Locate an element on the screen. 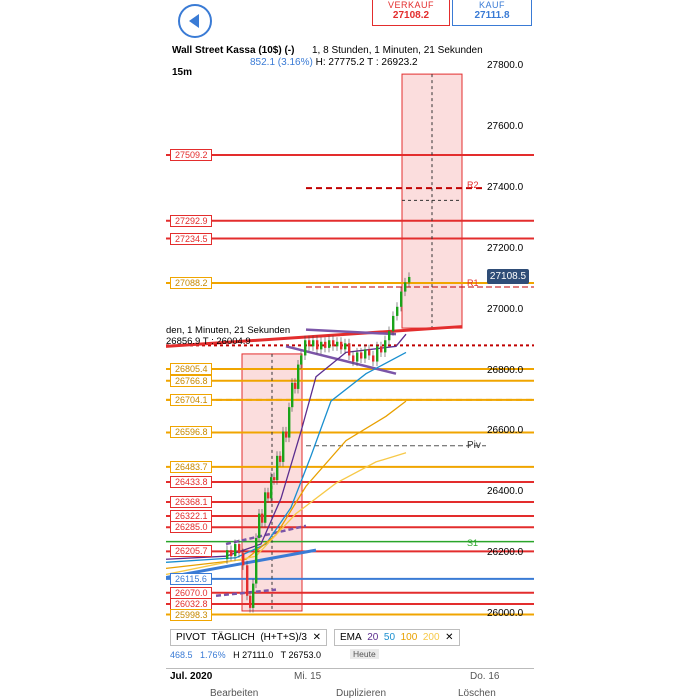 The image size is (700, 700). ema-period-100: 100 is located at coordinates (409, 637).